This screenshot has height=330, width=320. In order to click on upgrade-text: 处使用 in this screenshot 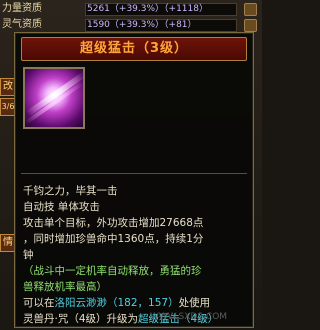, I will do `click(194, 303)`.